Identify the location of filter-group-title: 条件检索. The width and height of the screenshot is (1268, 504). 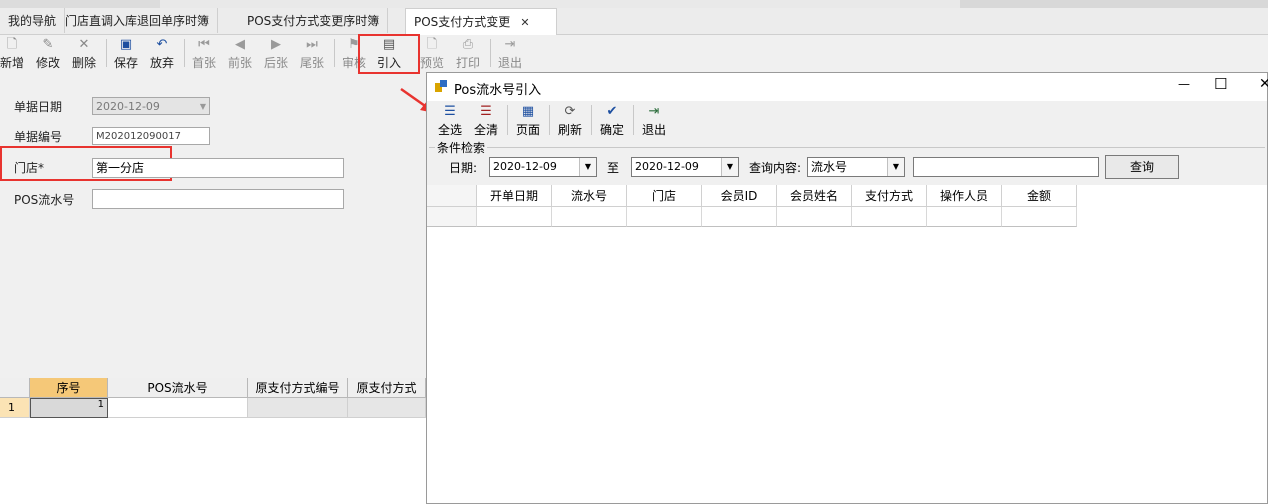
(461, 147).